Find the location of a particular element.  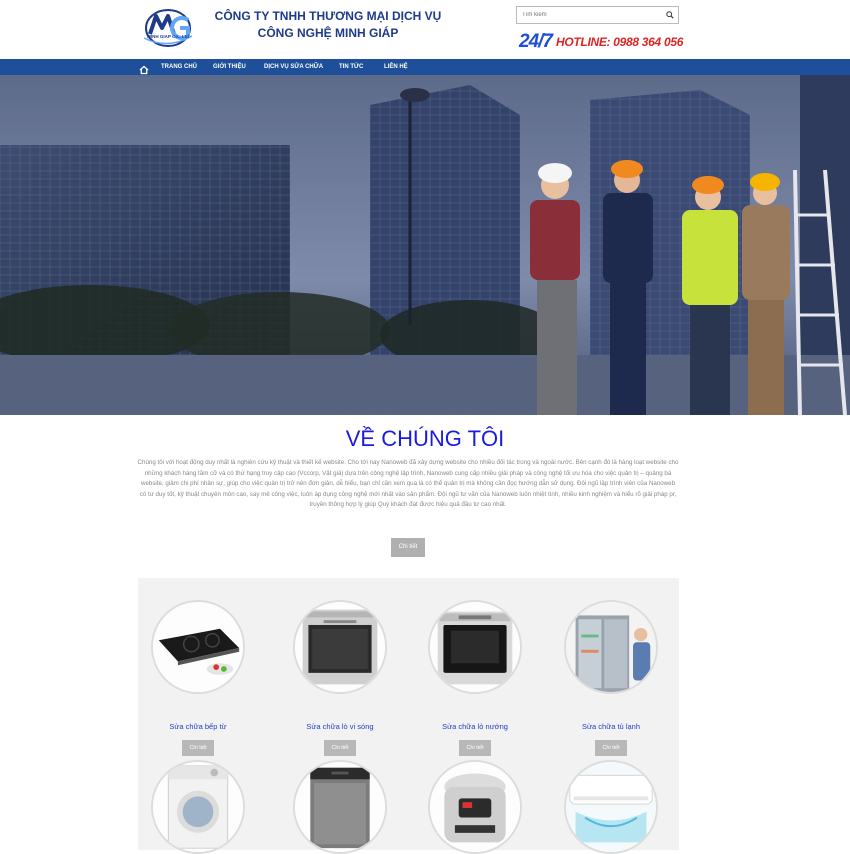

company-name-line2: CÔNG NGHỆ MINH GIÁP is located at coordinates (328, 33).